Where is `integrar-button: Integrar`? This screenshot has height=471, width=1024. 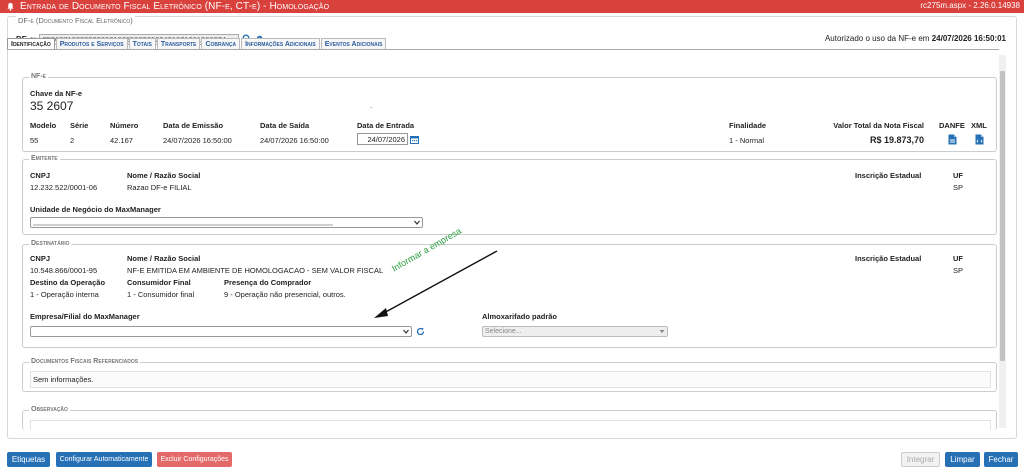 integrar-button: Integrar is located at coordinates (920, 459).